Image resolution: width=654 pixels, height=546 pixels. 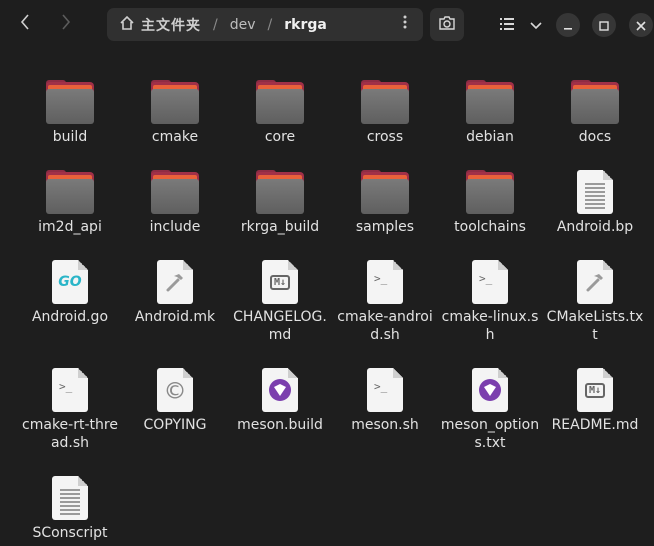 I want to click on file-item-cmake-rt-thread-sh: >_ cmake-rt-thread.sh, so click(x=70, y=405).